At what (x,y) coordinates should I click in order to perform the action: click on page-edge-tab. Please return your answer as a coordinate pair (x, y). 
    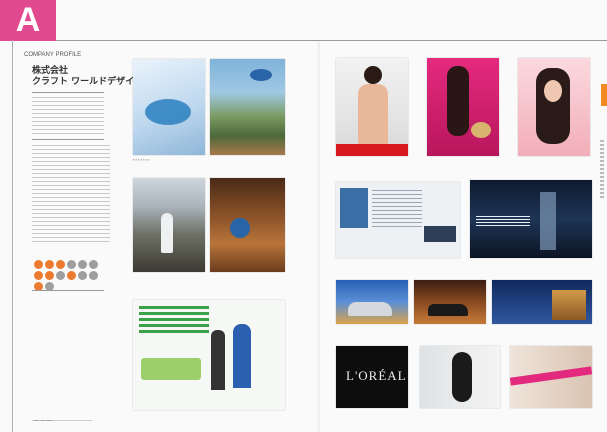
    Looking at the image, I should click on (604, 95).